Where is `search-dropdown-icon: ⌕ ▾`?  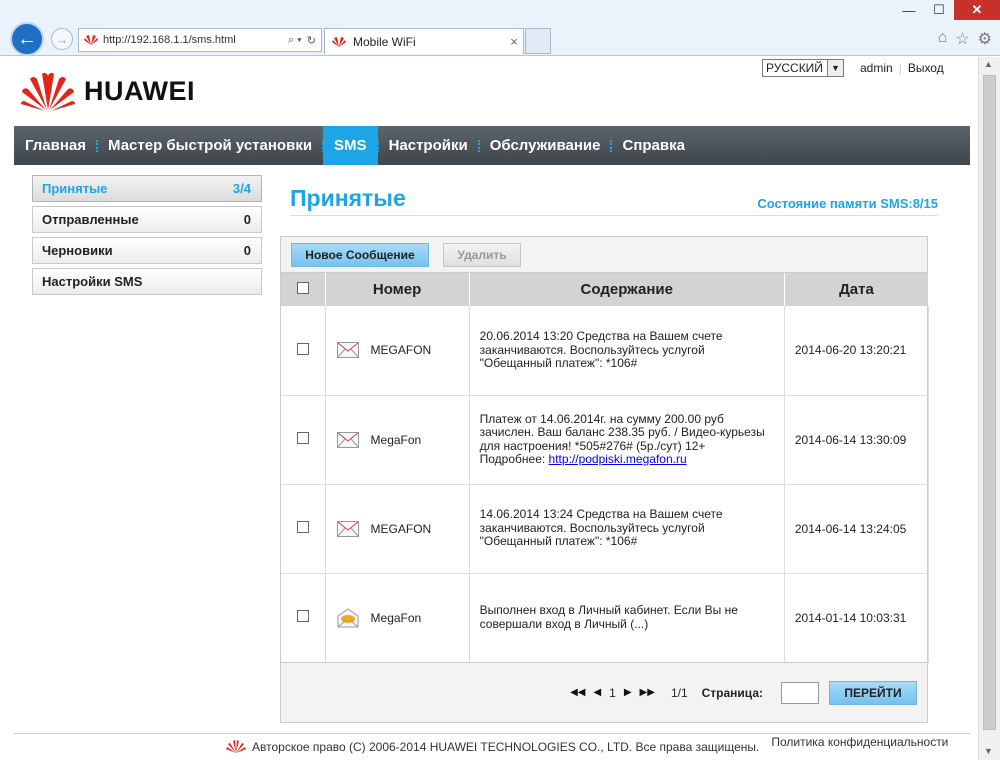 search-dropdown-icon: ⌕ ▾ is located at coordinates (295, 40).